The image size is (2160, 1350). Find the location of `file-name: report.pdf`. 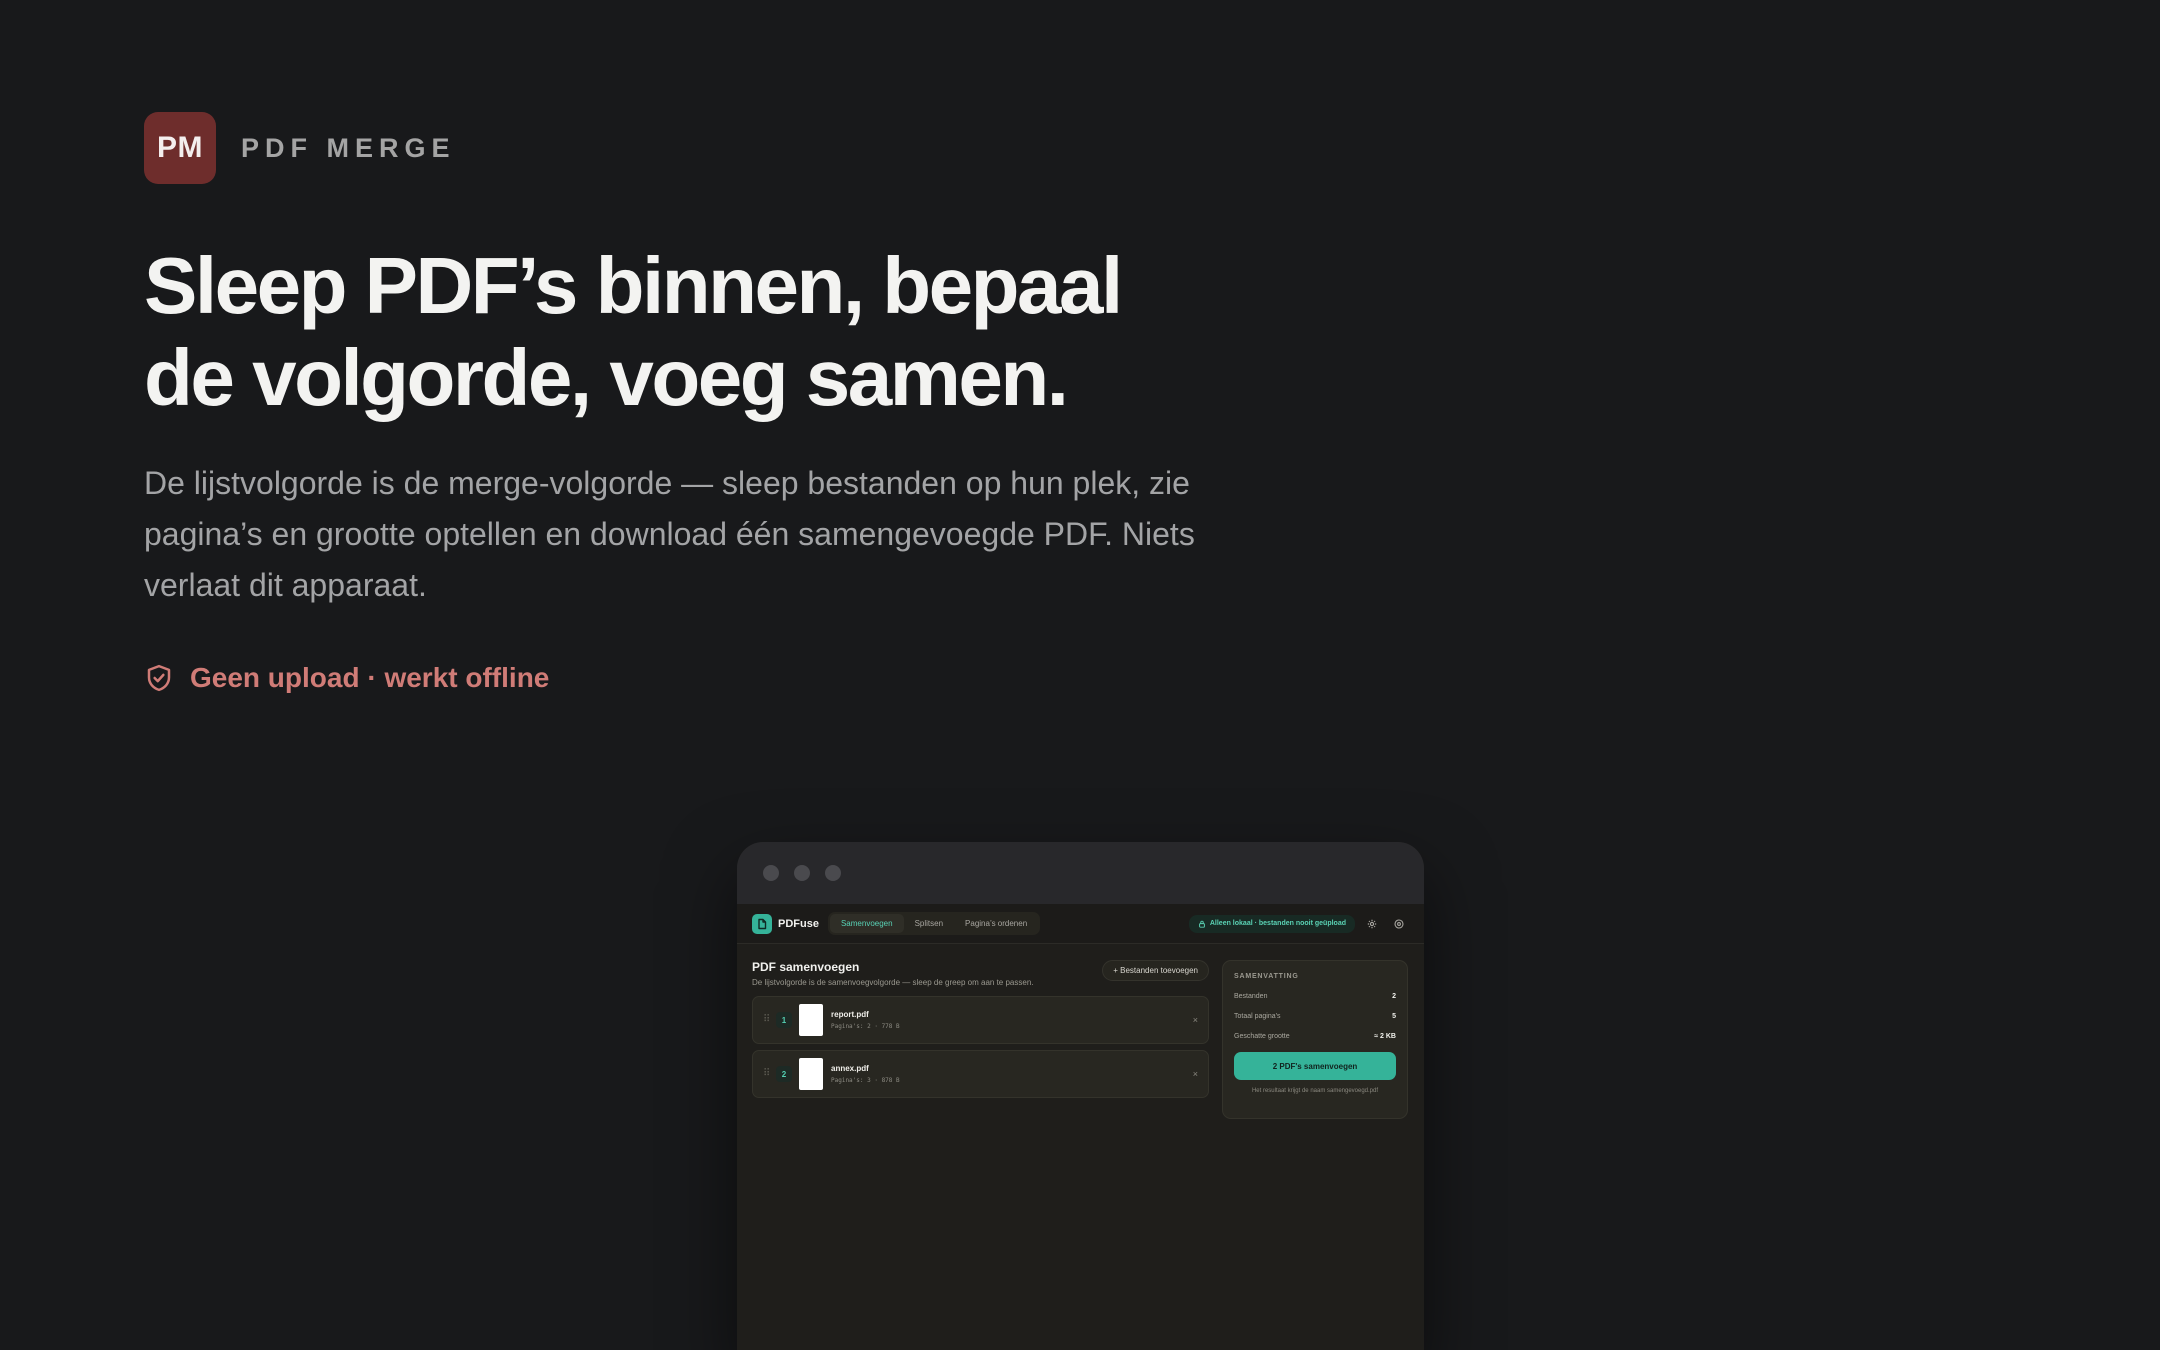

file-name: report.pdf is located at coordinates (850, 1014).